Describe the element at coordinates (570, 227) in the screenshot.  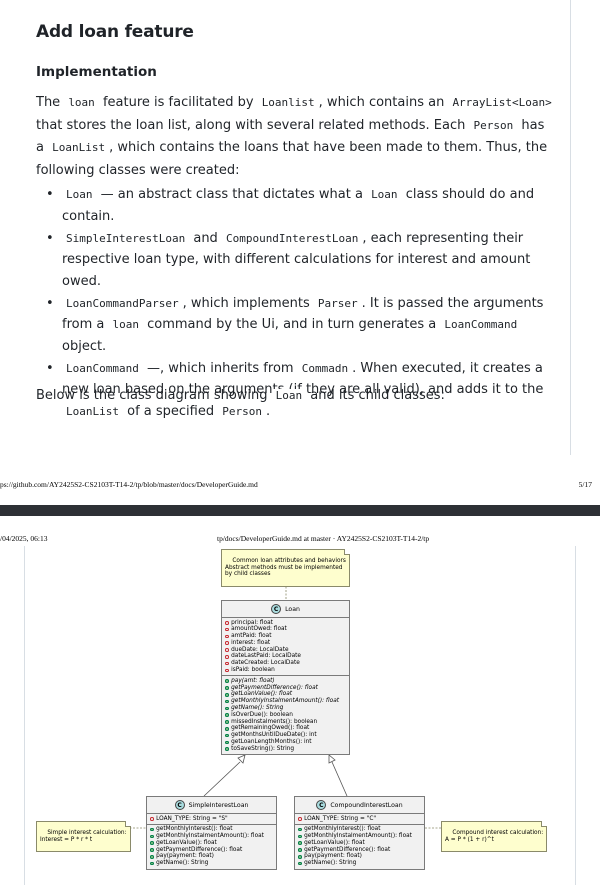
I see `page-border` at that location.